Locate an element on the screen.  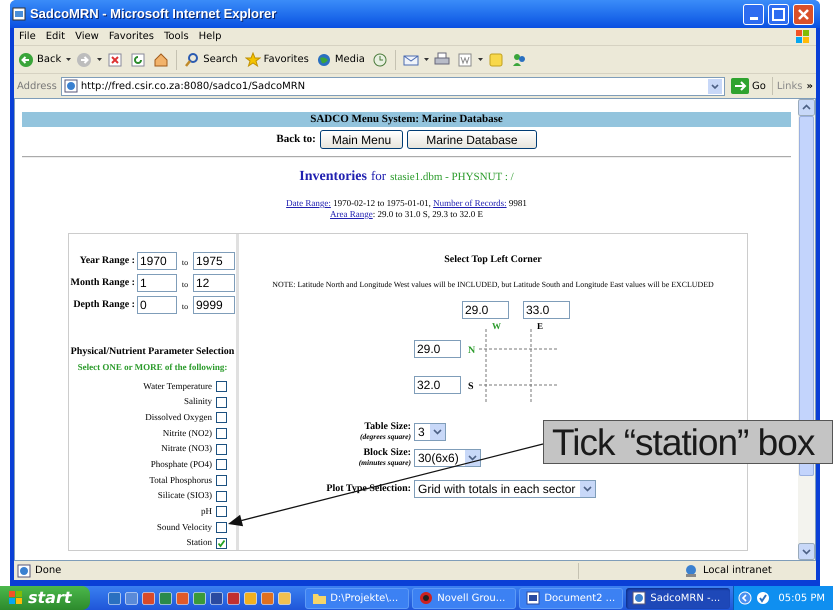
back-button: Back is located at coordinates (40, 59).